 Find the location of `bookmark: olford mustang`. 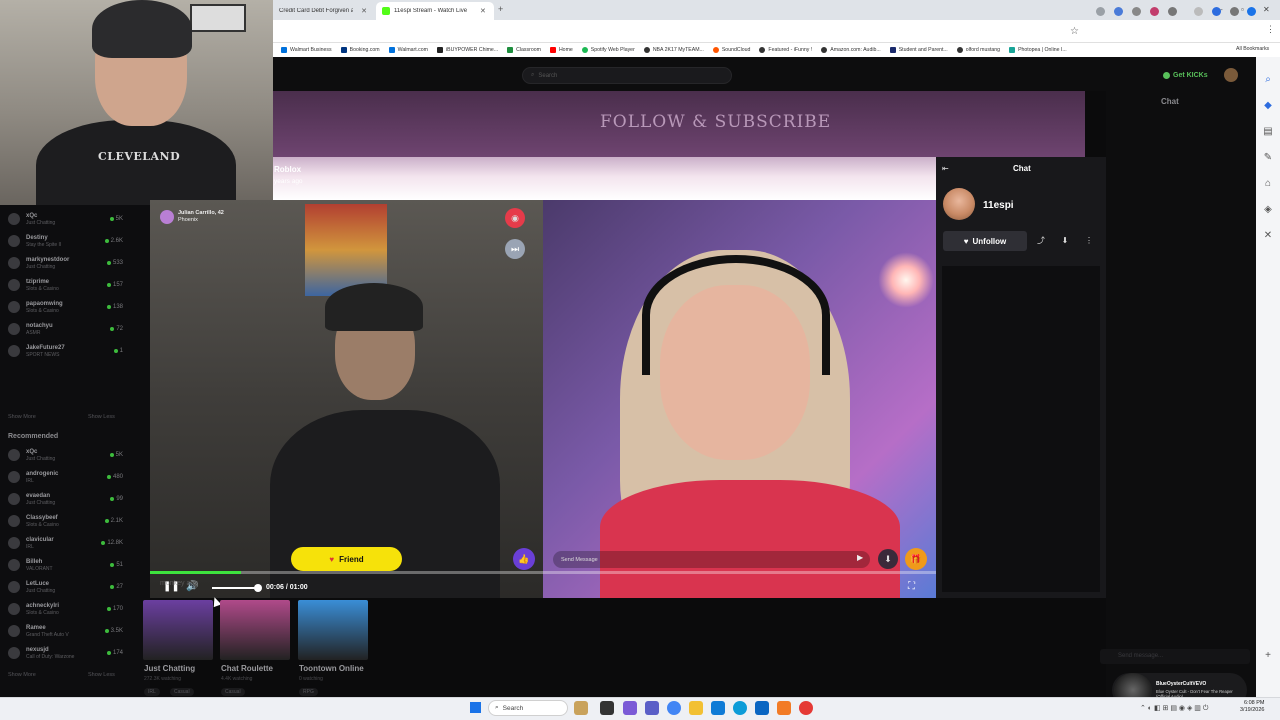

bookmark: olford mustang is located at coordinates (978, 50).